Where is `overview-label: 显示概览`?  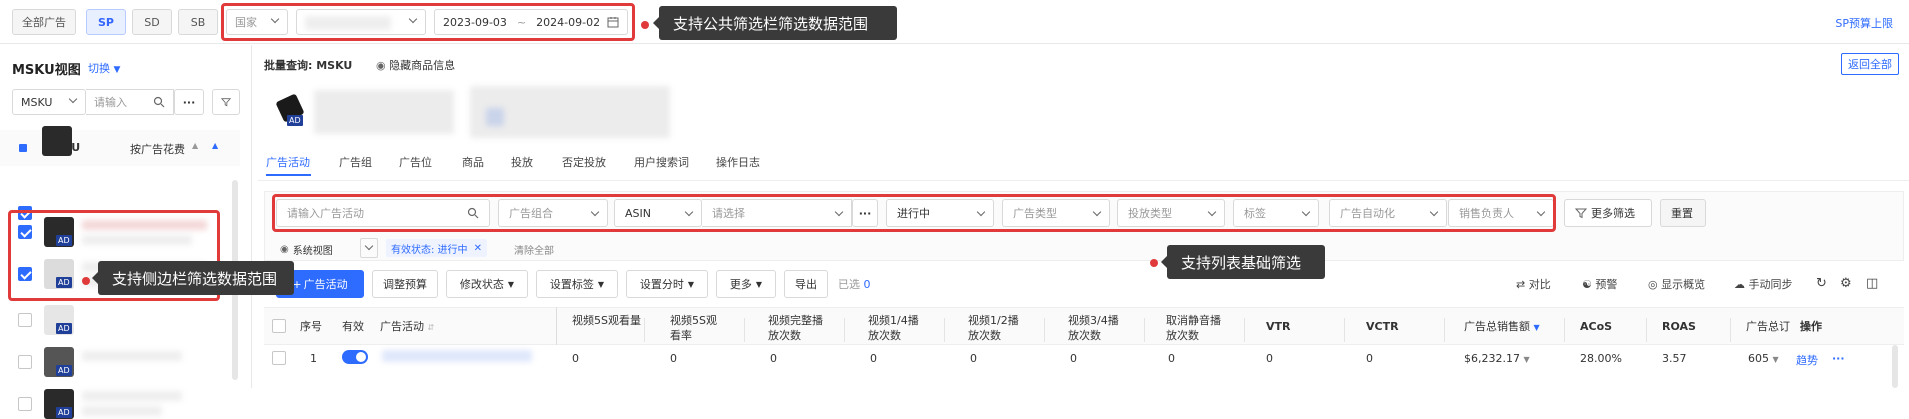 overview-label: 显示概览 is located at coordinates (1683, 284).